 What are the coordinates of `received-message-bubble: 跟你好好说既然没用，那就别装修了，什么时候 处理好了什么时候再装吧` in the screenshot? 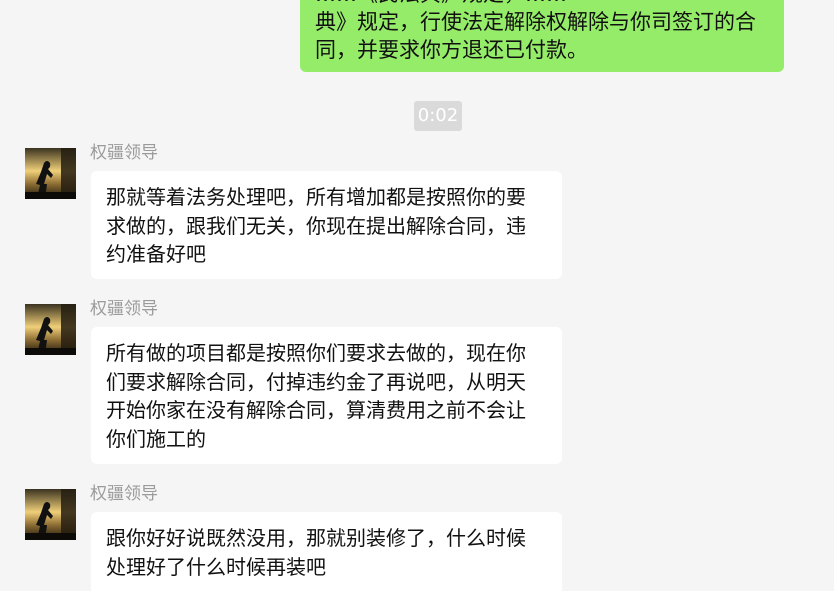 It's located at (326, 551).